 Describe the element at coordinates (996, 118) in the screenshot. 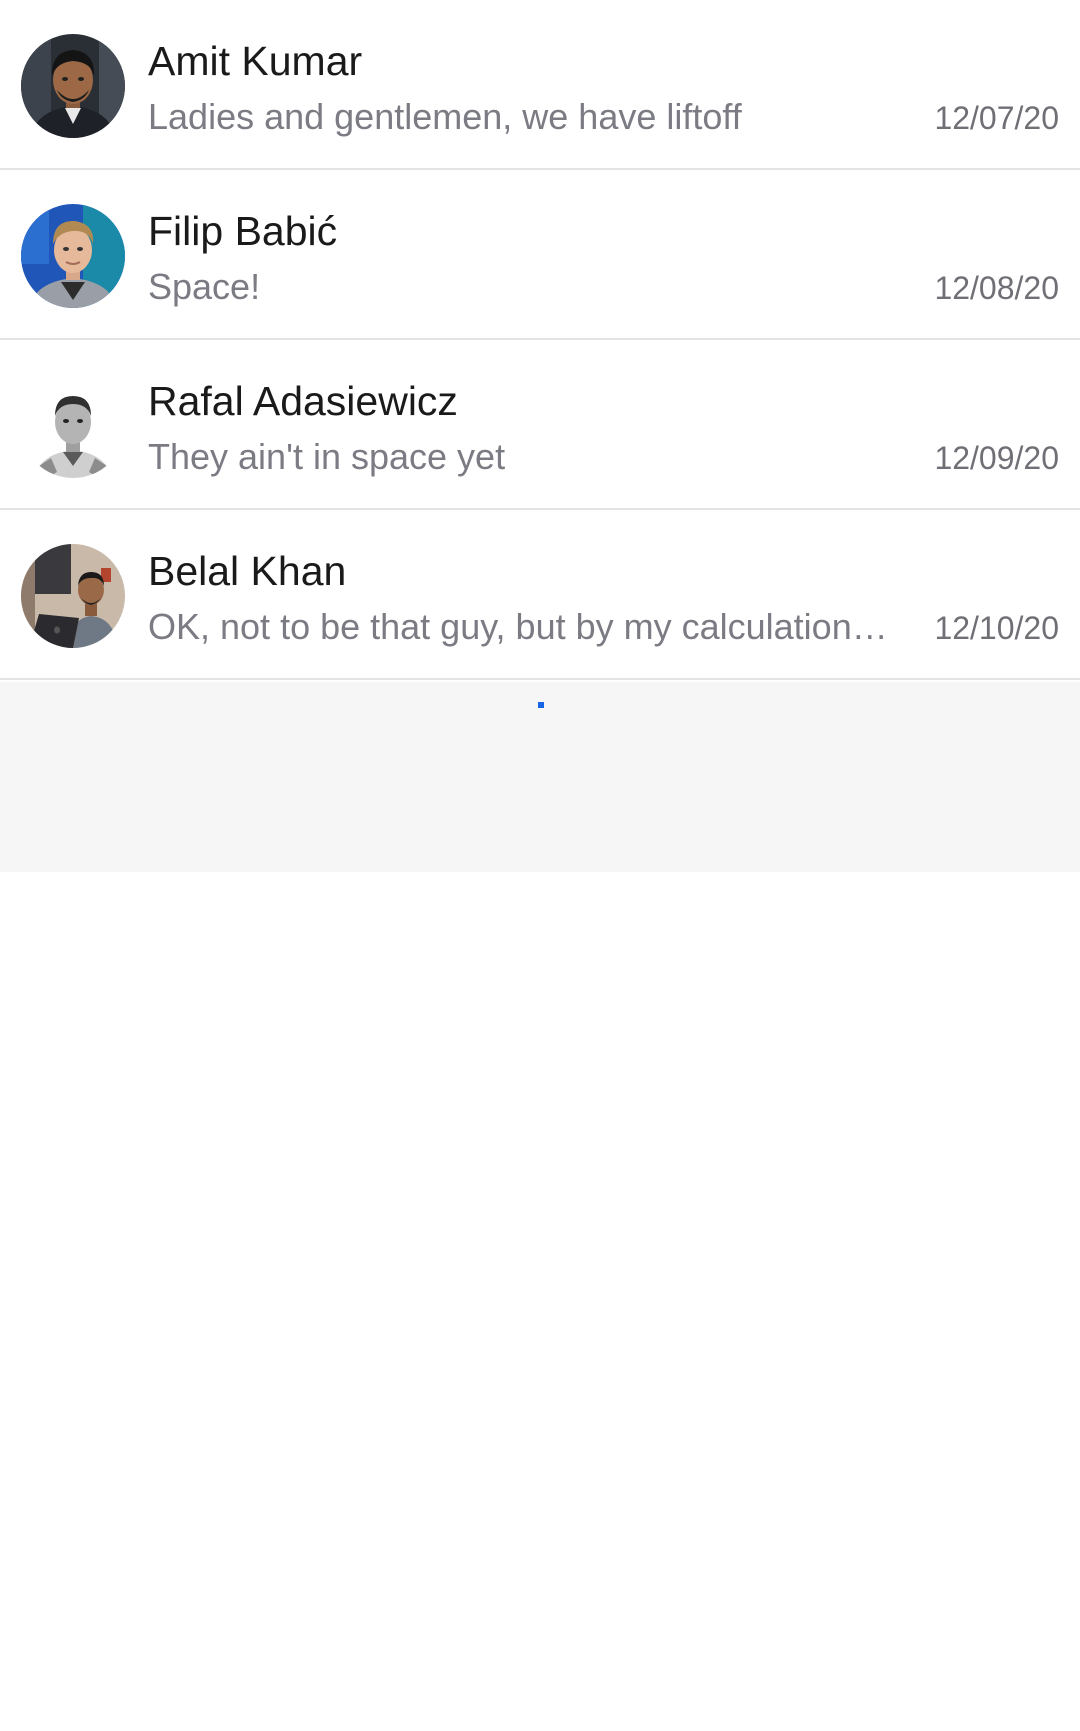

I see `message-date: 12/07/20` at that location.